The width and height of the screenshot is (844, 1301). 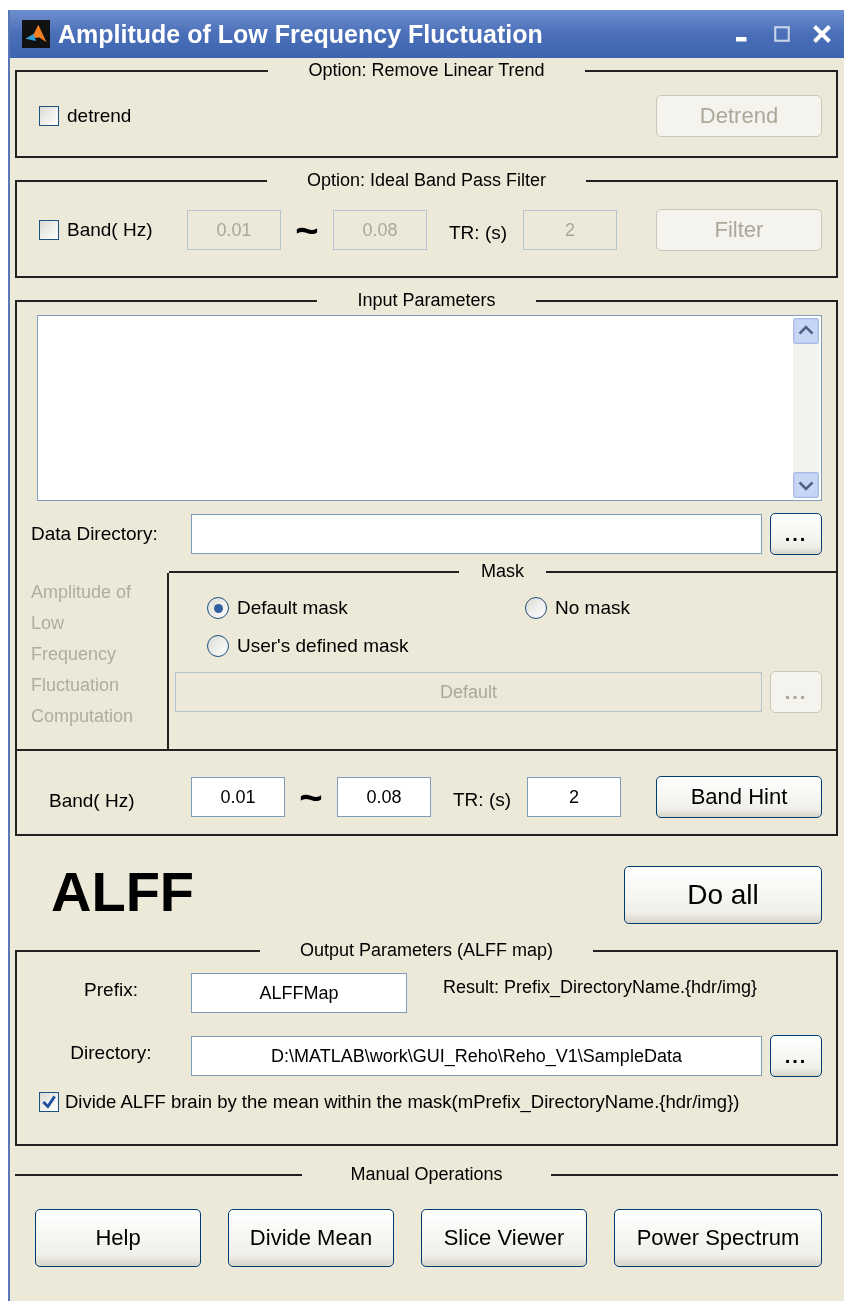 I want to click on prefix-field: ALFFMap, so click(x=299, y=993).